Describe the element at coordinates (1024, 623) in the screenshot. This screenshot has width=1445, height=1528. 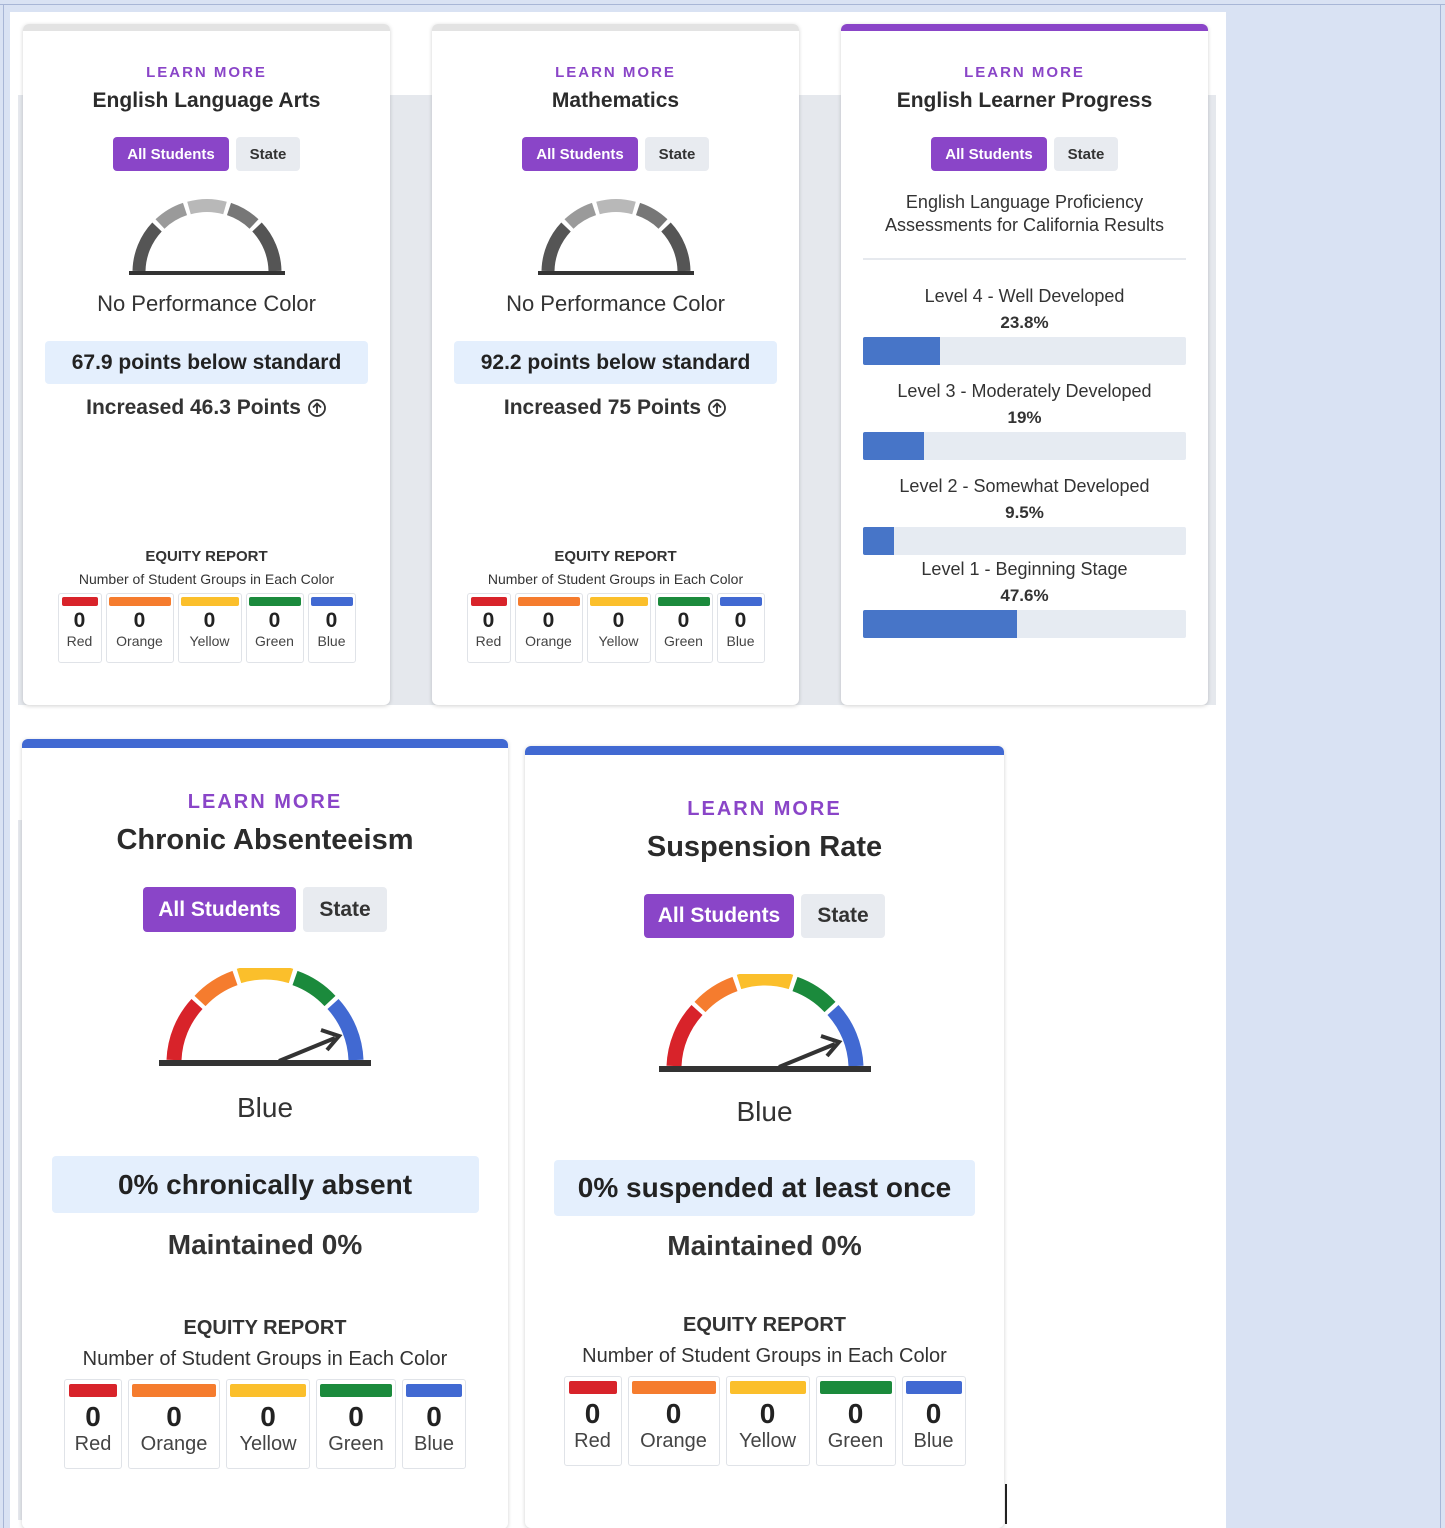
I see `level-1-bar` at that location.